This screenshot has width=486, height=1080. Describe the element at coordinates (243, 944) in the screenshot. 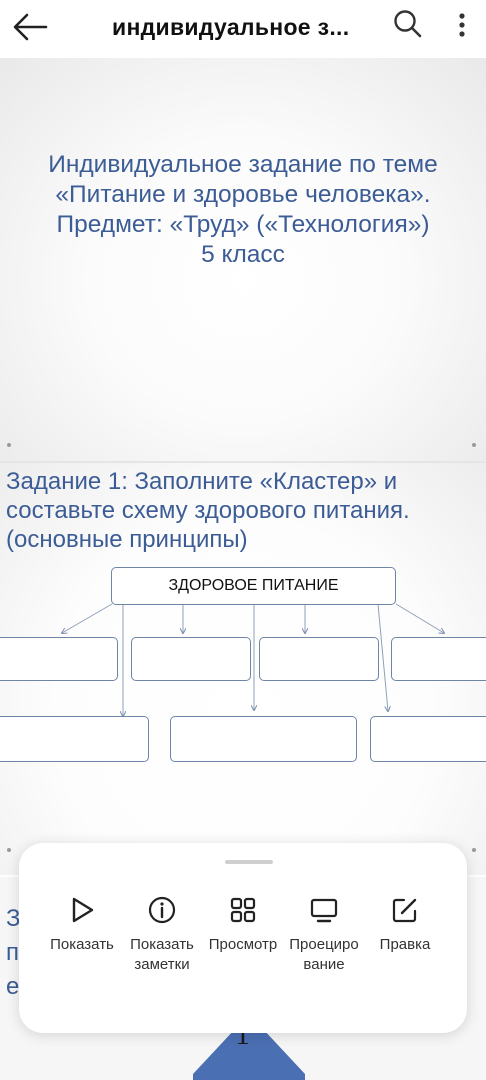

I see `view-label: Просмотр` at that location.